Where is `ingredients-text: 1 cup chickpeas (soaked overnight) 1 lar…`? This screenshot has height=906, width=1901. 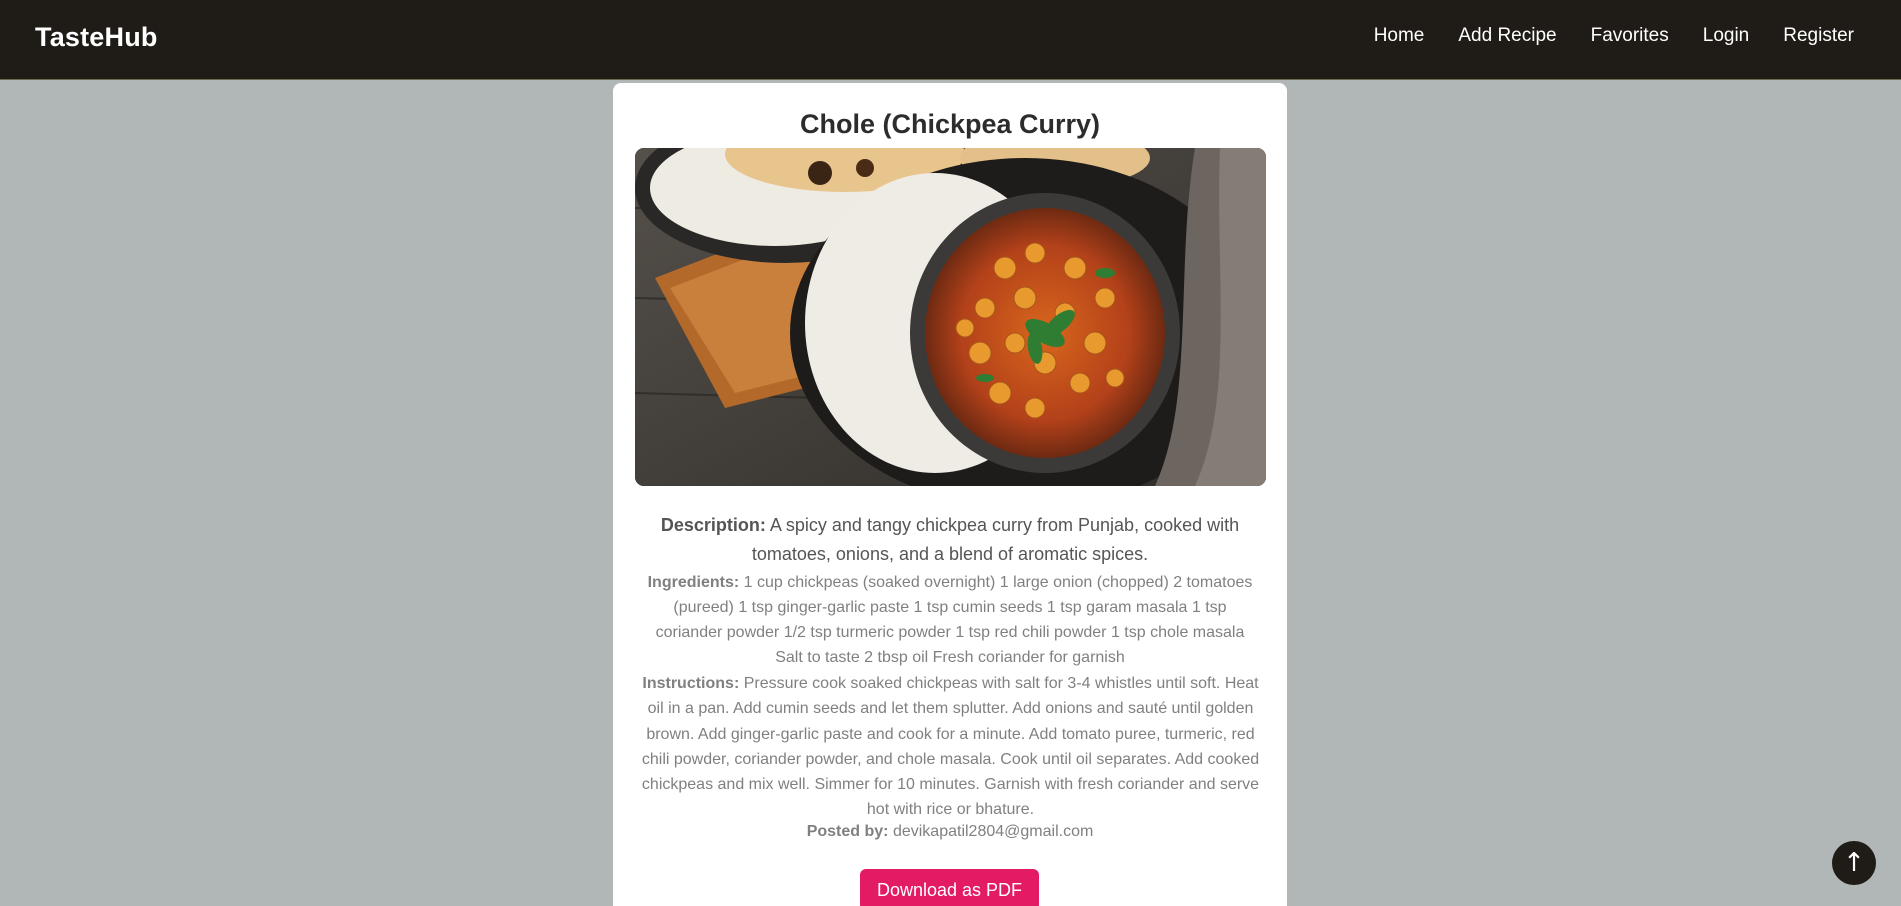
ingredients-text: 1 cup chickpeas (soaked overnight) 1 lar… is located at coordinates (954, 620).